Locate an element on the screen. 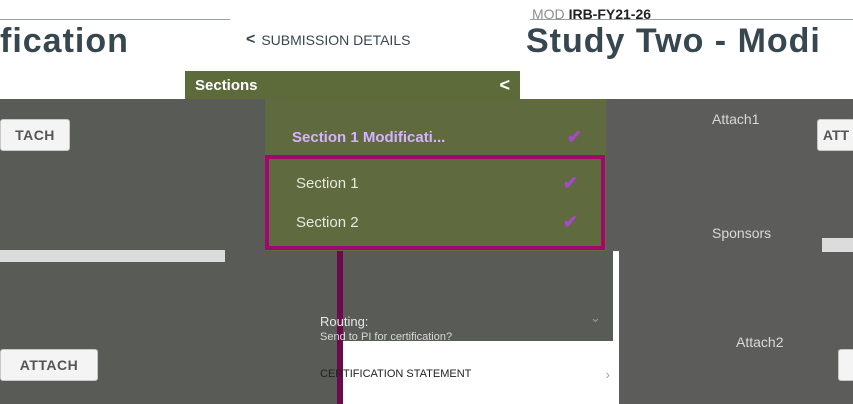 The image size is (853, 404). routing-label: Routing: is located at coordinates (344, 321).